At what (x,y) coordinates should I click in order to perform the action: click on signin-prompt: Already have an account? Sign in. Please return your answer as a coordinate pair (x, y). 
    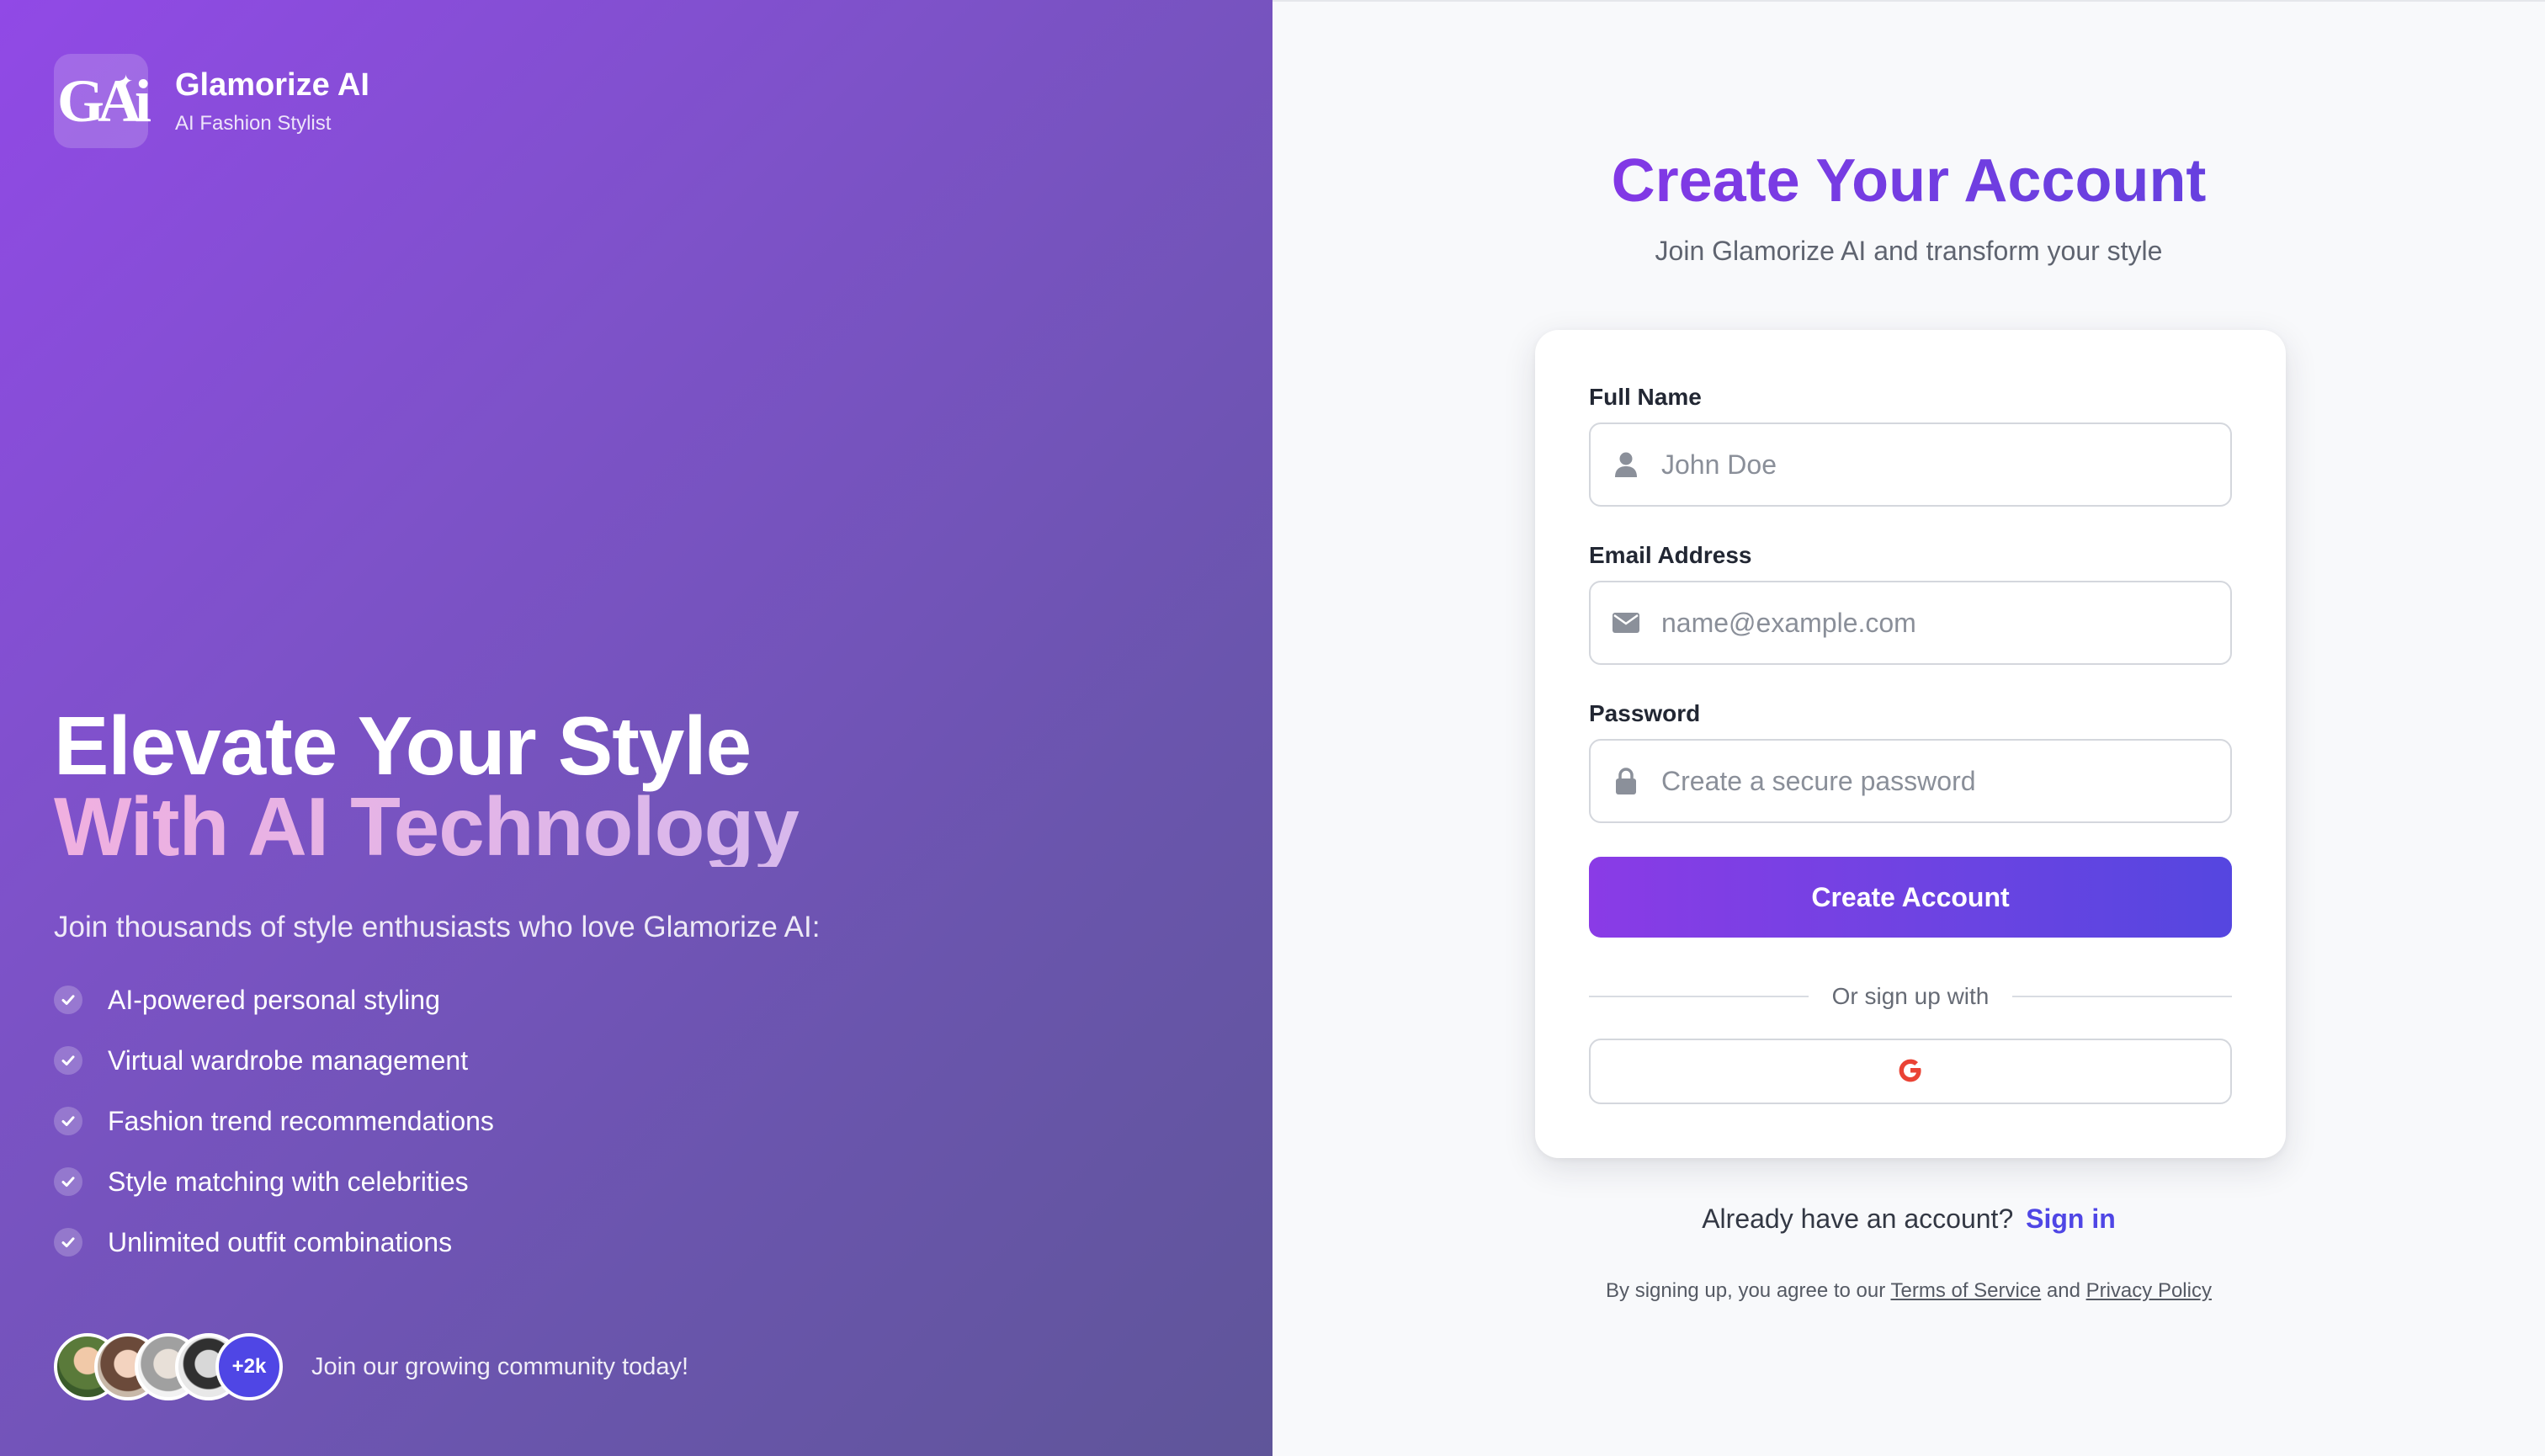
    Looking at the image, I should click on (1908, 1219).